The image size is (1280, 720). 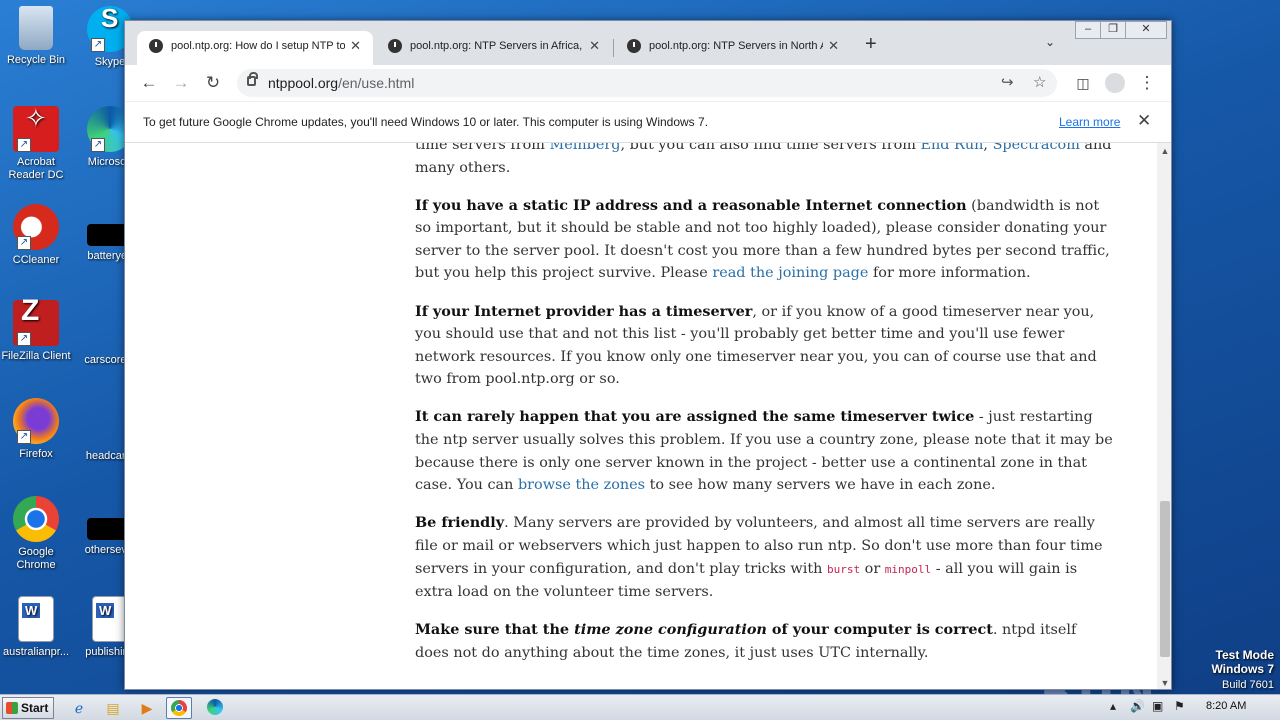 I want to click on desktop-icon-recycle-bin: Recycle Bin, so click(x=37, y=36).